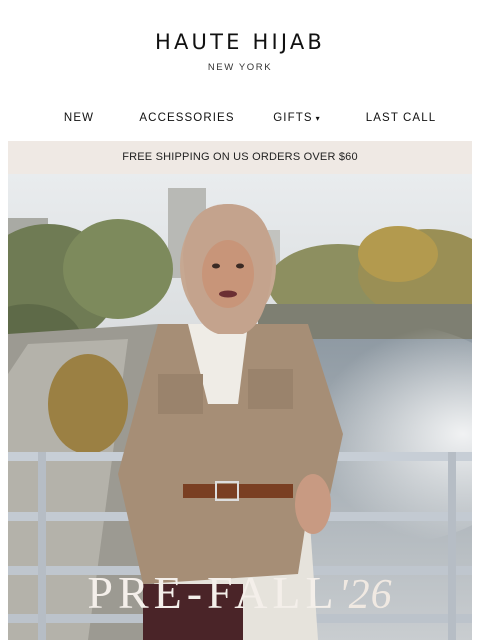 Image resolution: width=480 pixels, height=640 pixels. I want to click on chevron-down-icon: ▾, so click(318, 118).